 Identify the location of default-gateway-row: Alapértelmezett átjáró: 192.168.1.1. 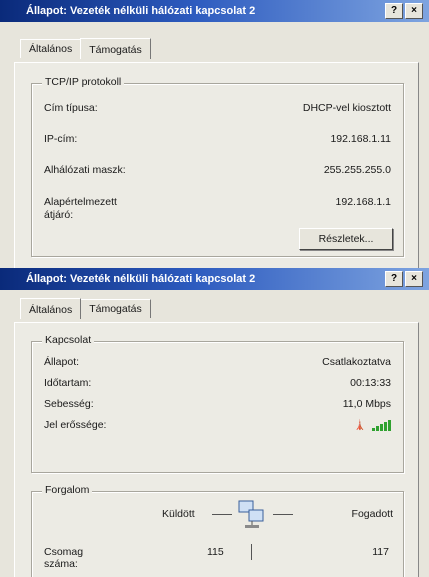
(217, 209).